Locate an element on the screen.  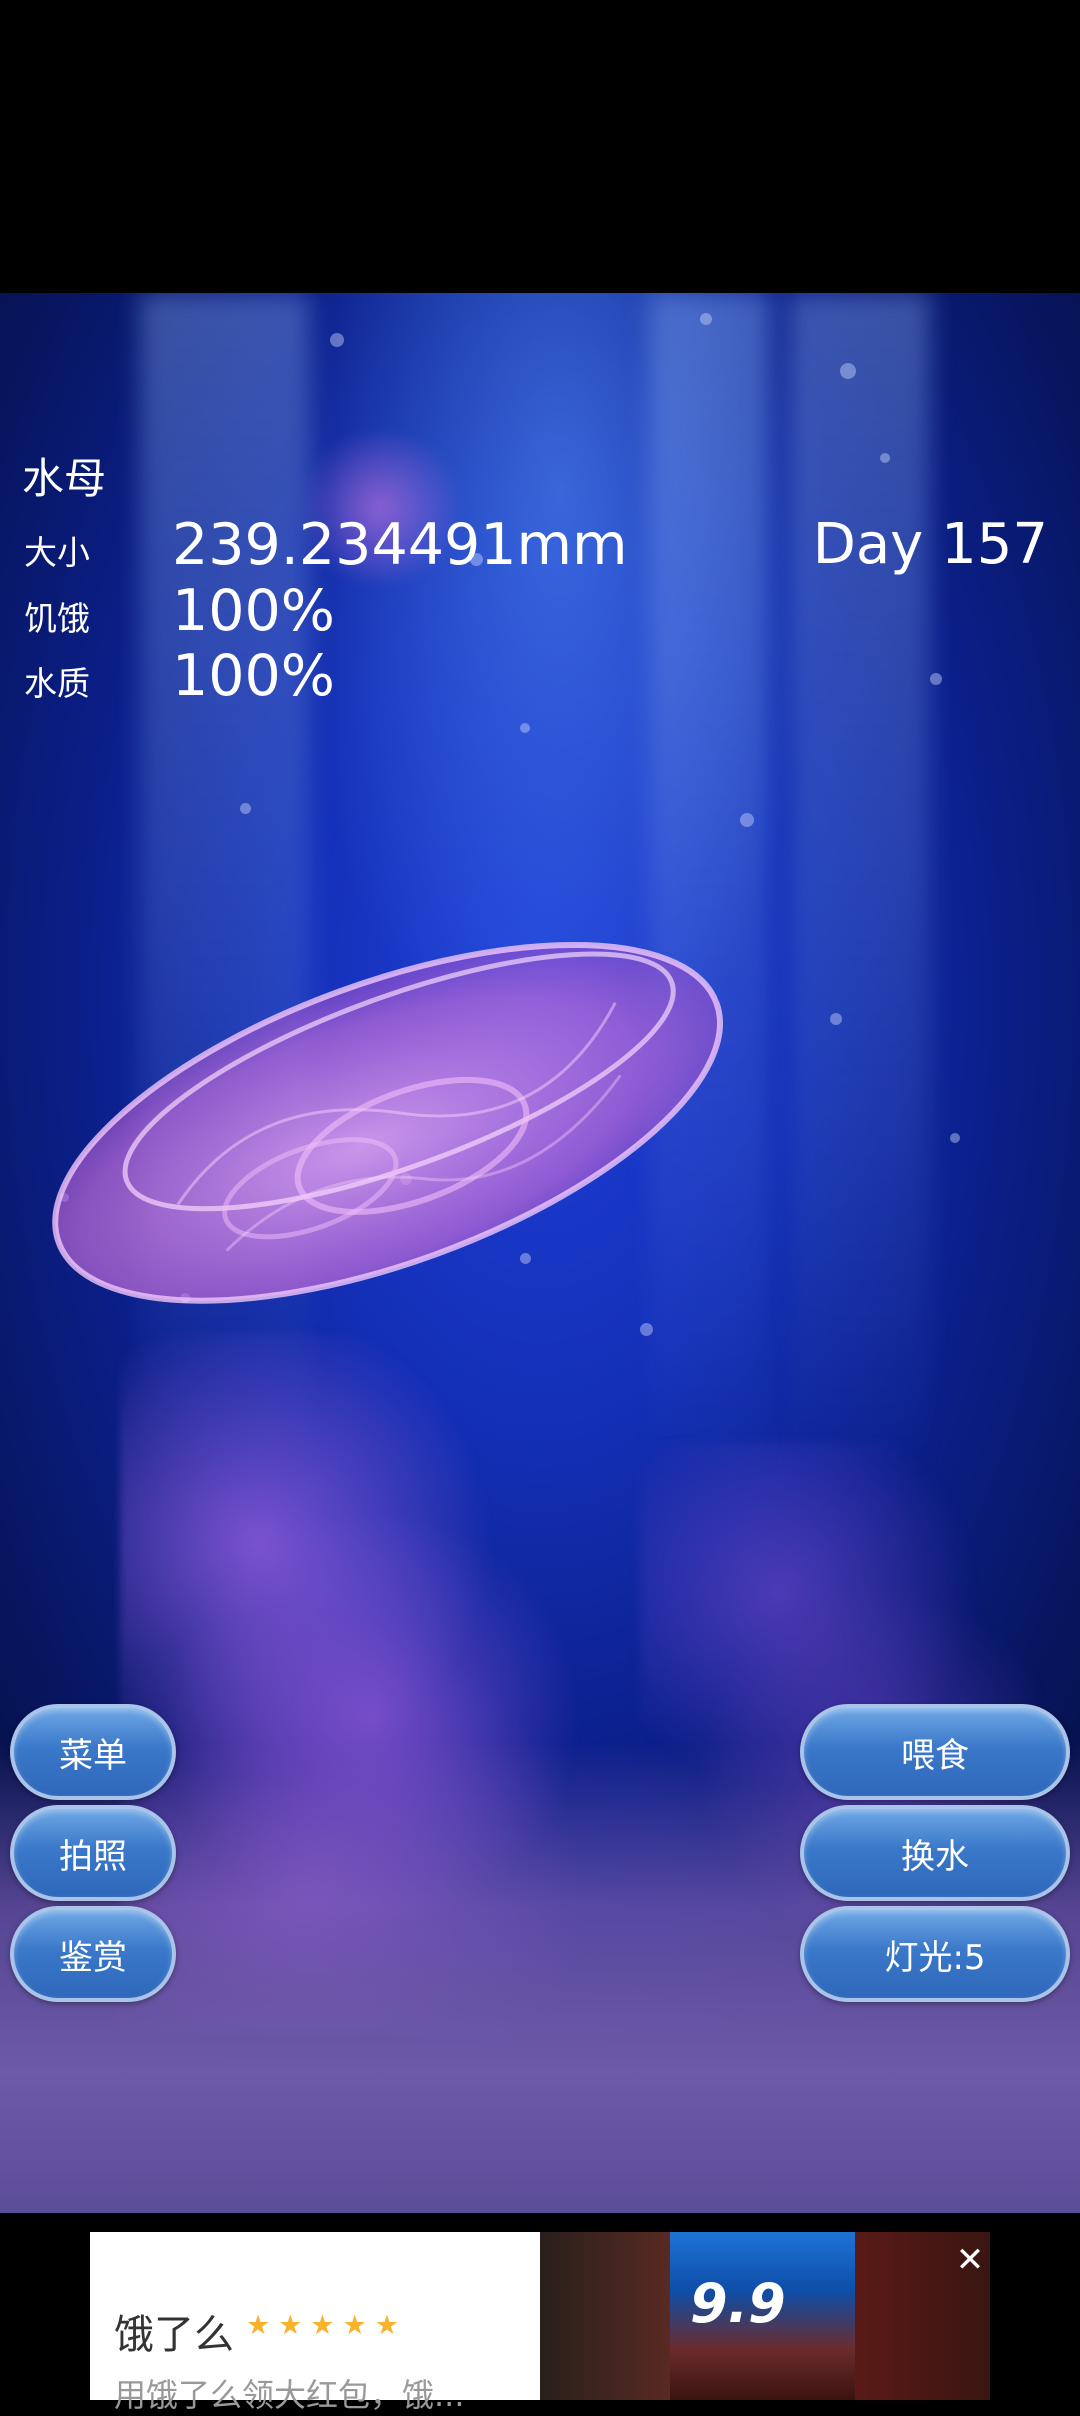
hunger-value: 100% is located at coordinates (253, 611).